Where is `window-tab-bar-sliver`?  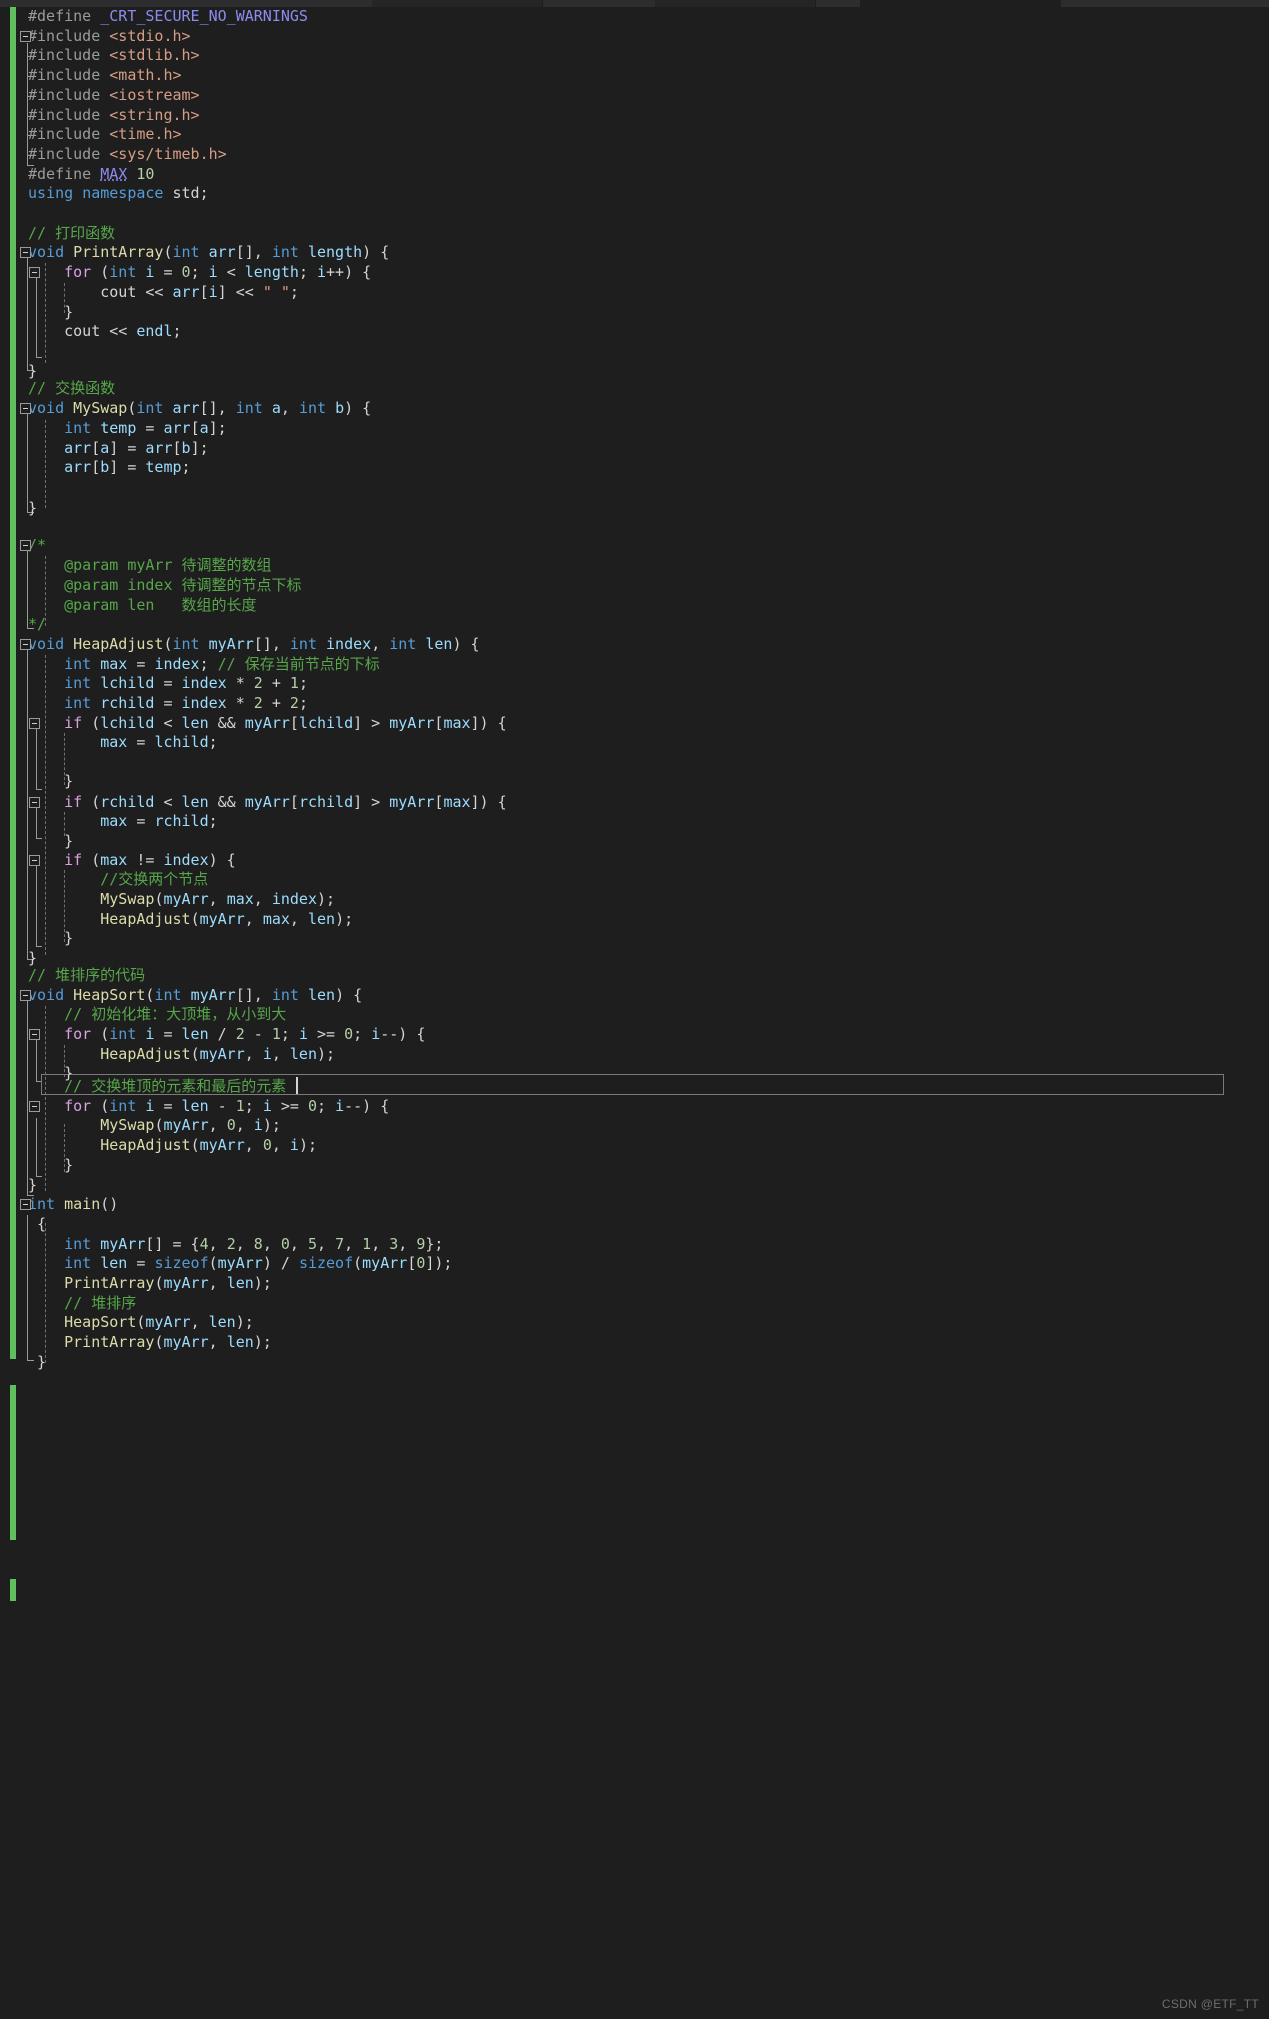
window-tab-bar-sliver is located at coordinates (634, 3).